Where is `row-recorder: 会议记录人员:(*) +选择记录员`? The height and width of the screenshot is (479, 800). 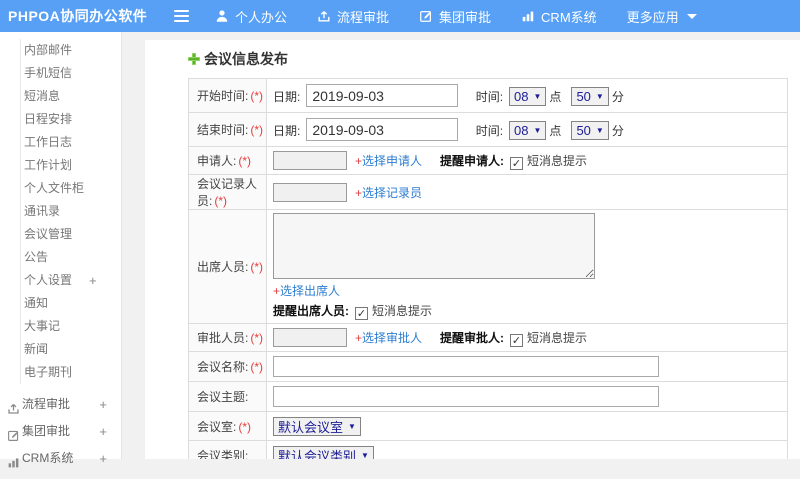
row-recorder: 会议记录人员:(*) +选择记录员 is located at coordinates (488, 192).